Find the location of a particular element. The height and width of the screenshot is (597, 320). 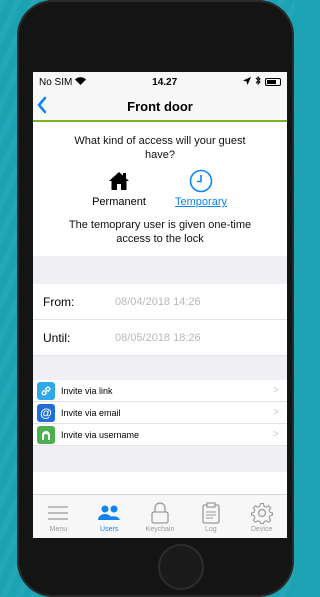

tab-device: Device is located at coordinates (262, 517).